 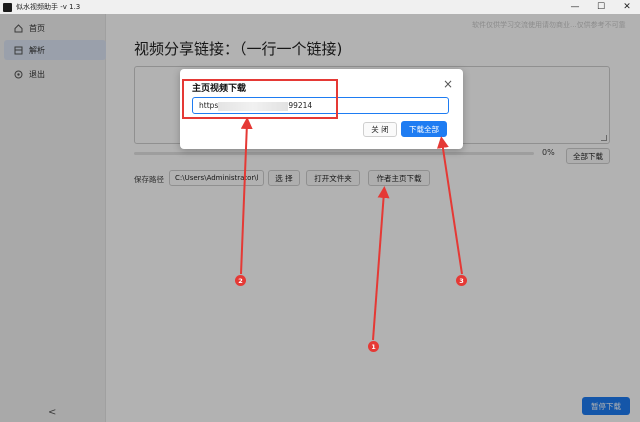 I want to click on dialog-download-all-button: 下载全部, so click(x=424, y=129).